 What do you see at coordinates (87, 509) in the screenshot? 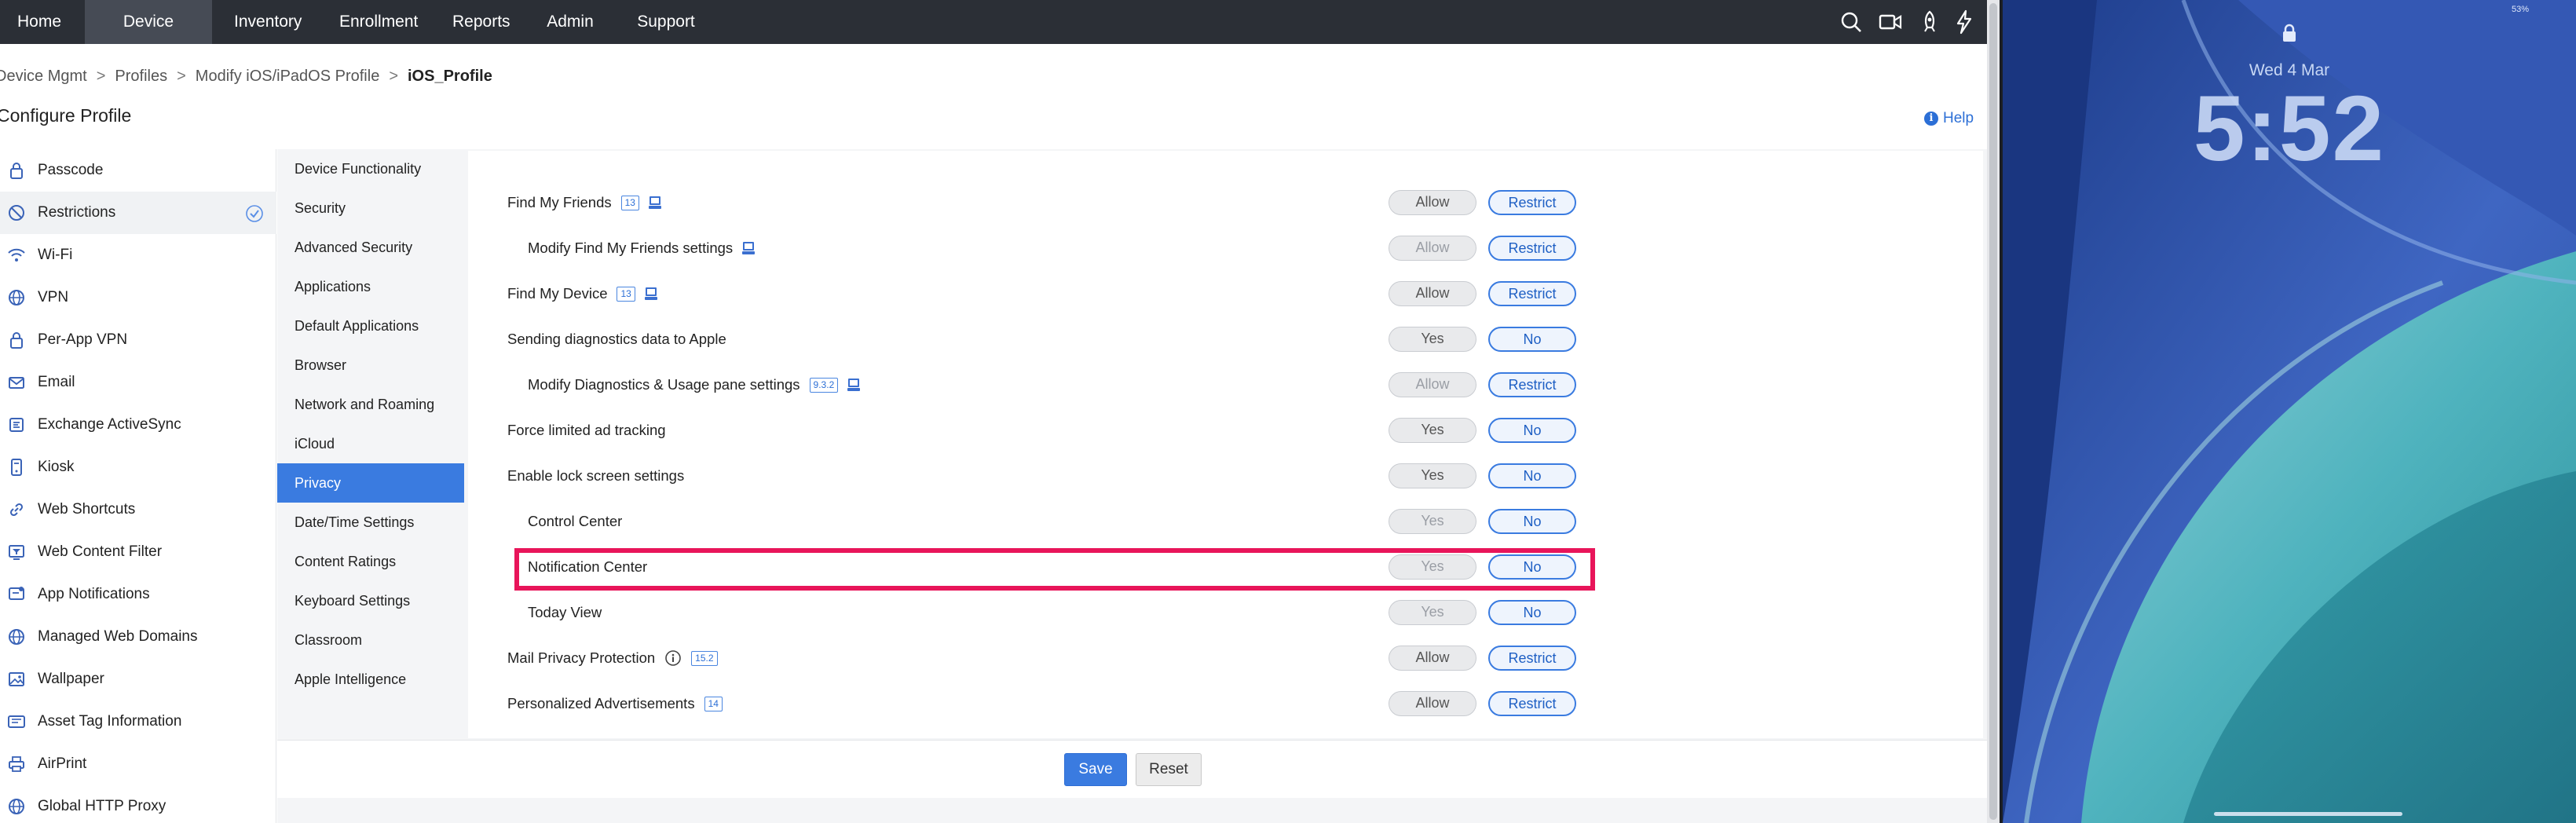
I see `sidebar-item-label: Web Shortcuts` at bounding box center [87, 509].